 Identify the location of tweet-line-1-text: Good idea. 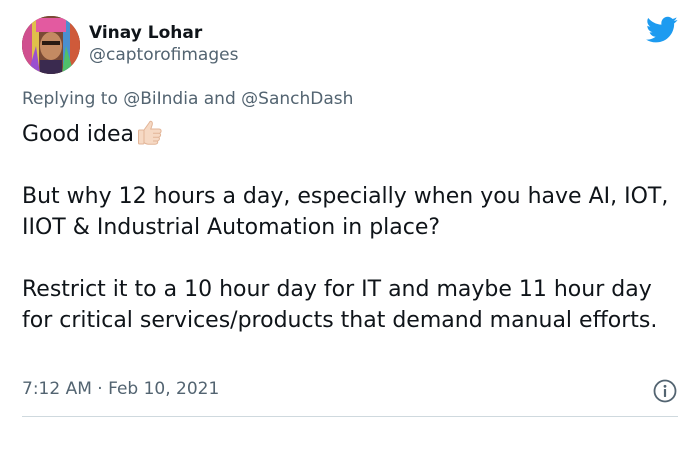
(78, 134).